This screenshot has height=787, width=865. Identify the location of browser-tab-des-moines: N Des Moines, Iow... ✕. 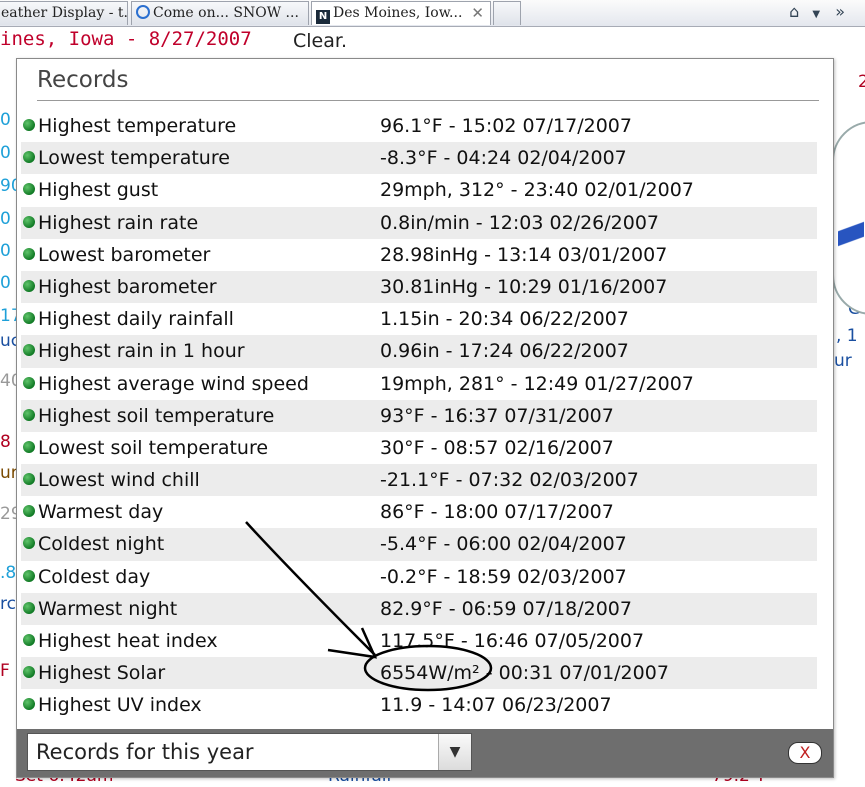
(401, 13).